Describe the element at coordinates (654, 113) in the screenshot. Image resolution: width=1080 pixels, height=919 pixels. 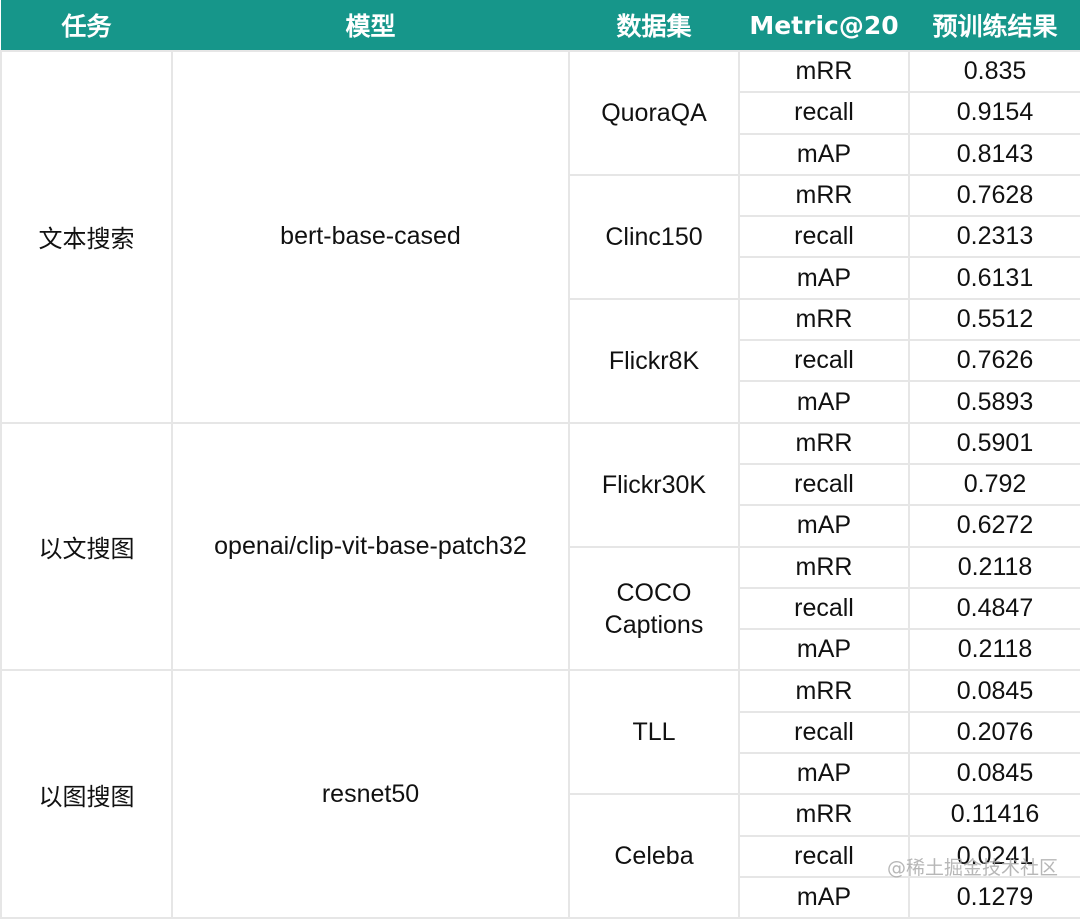
I see `dataset-cell: QuoraQA` at that location.